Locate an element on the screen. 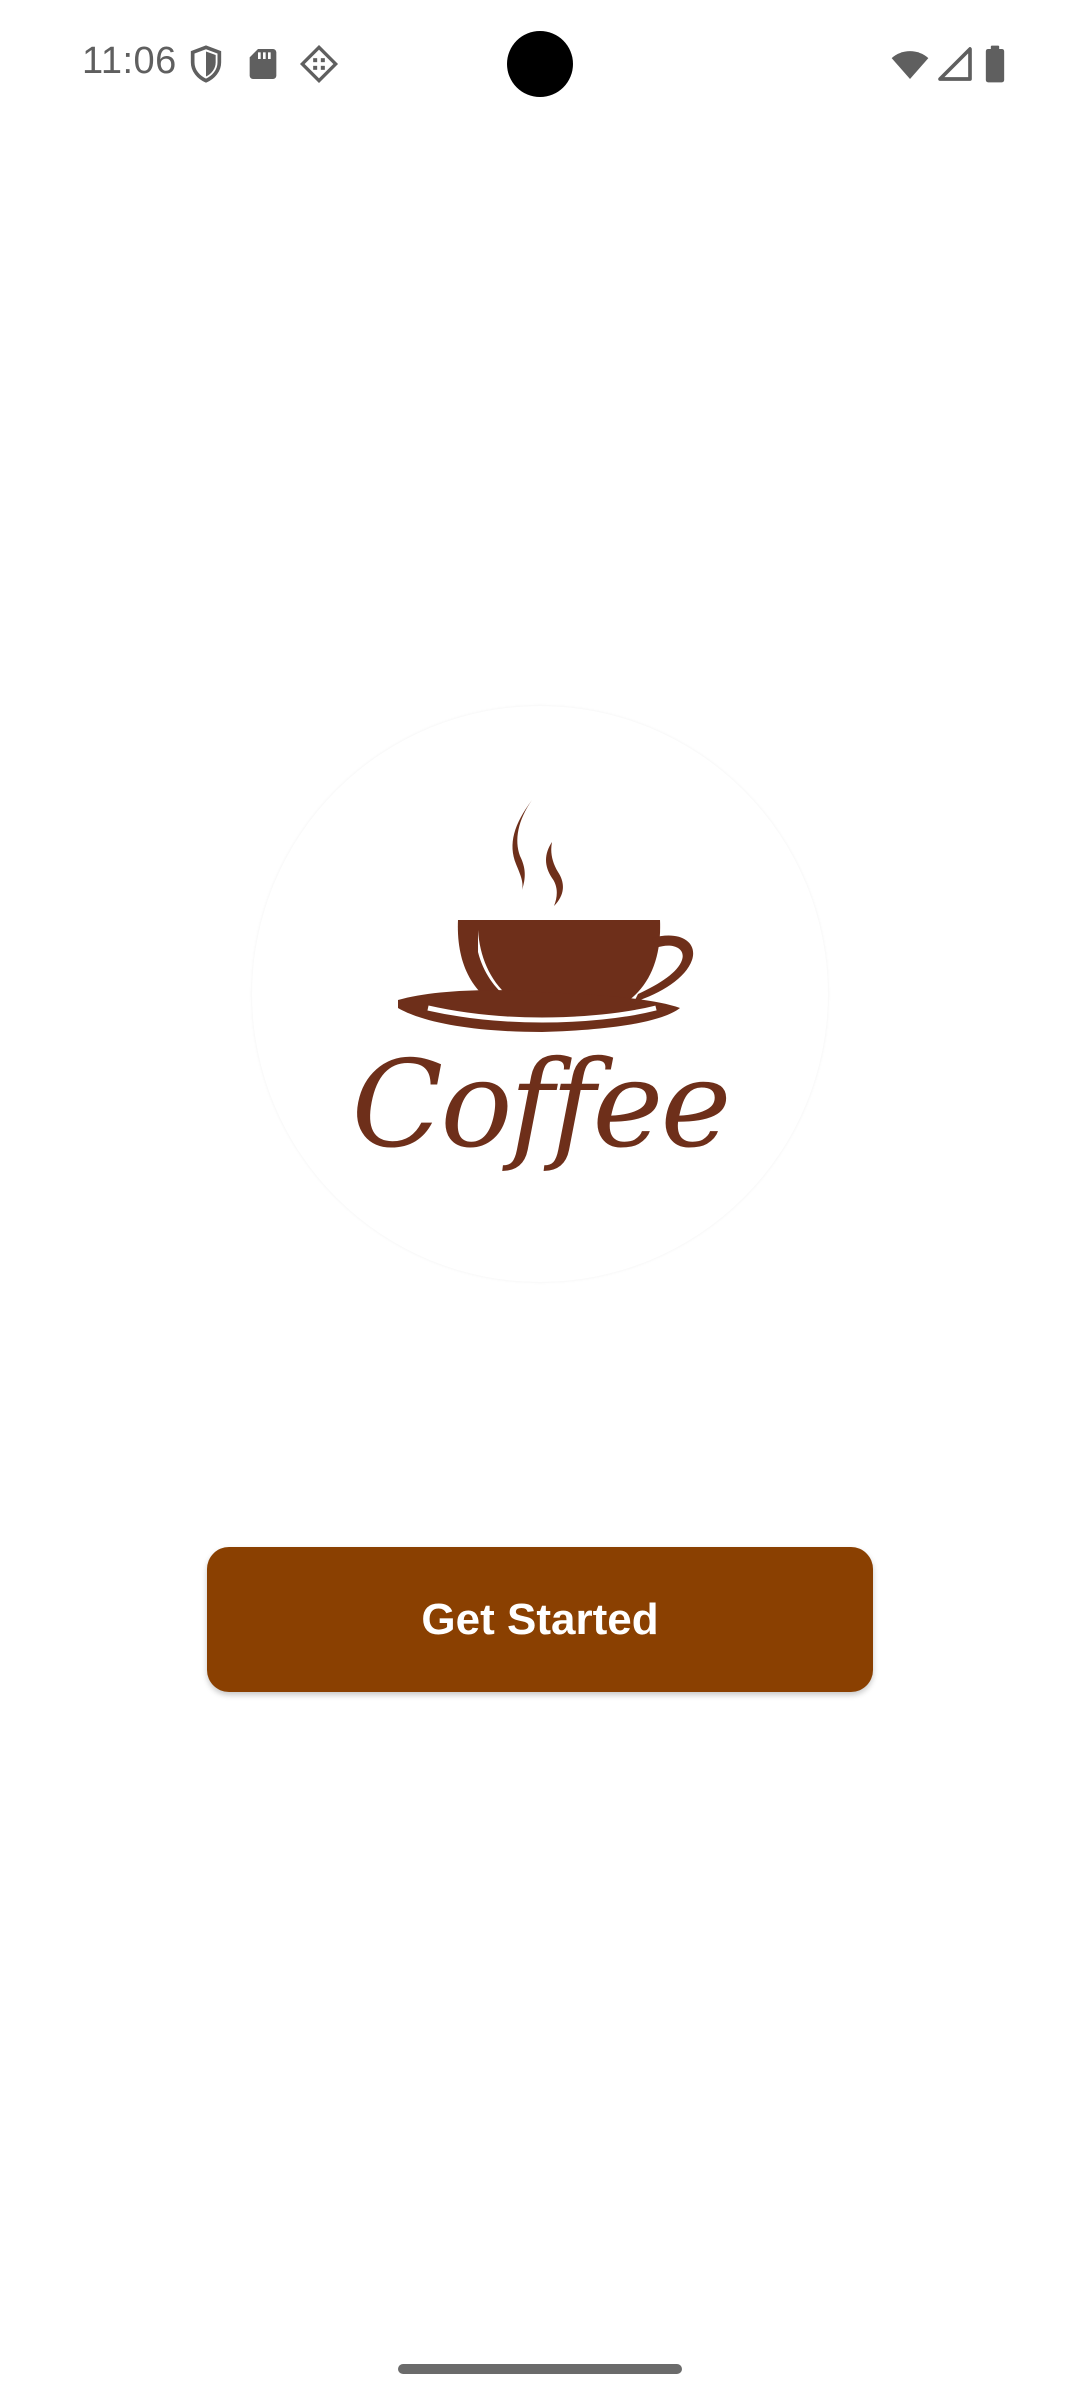 The image size is (1080, 2400). cell-signal-icon is located at coordinates (955, 64).